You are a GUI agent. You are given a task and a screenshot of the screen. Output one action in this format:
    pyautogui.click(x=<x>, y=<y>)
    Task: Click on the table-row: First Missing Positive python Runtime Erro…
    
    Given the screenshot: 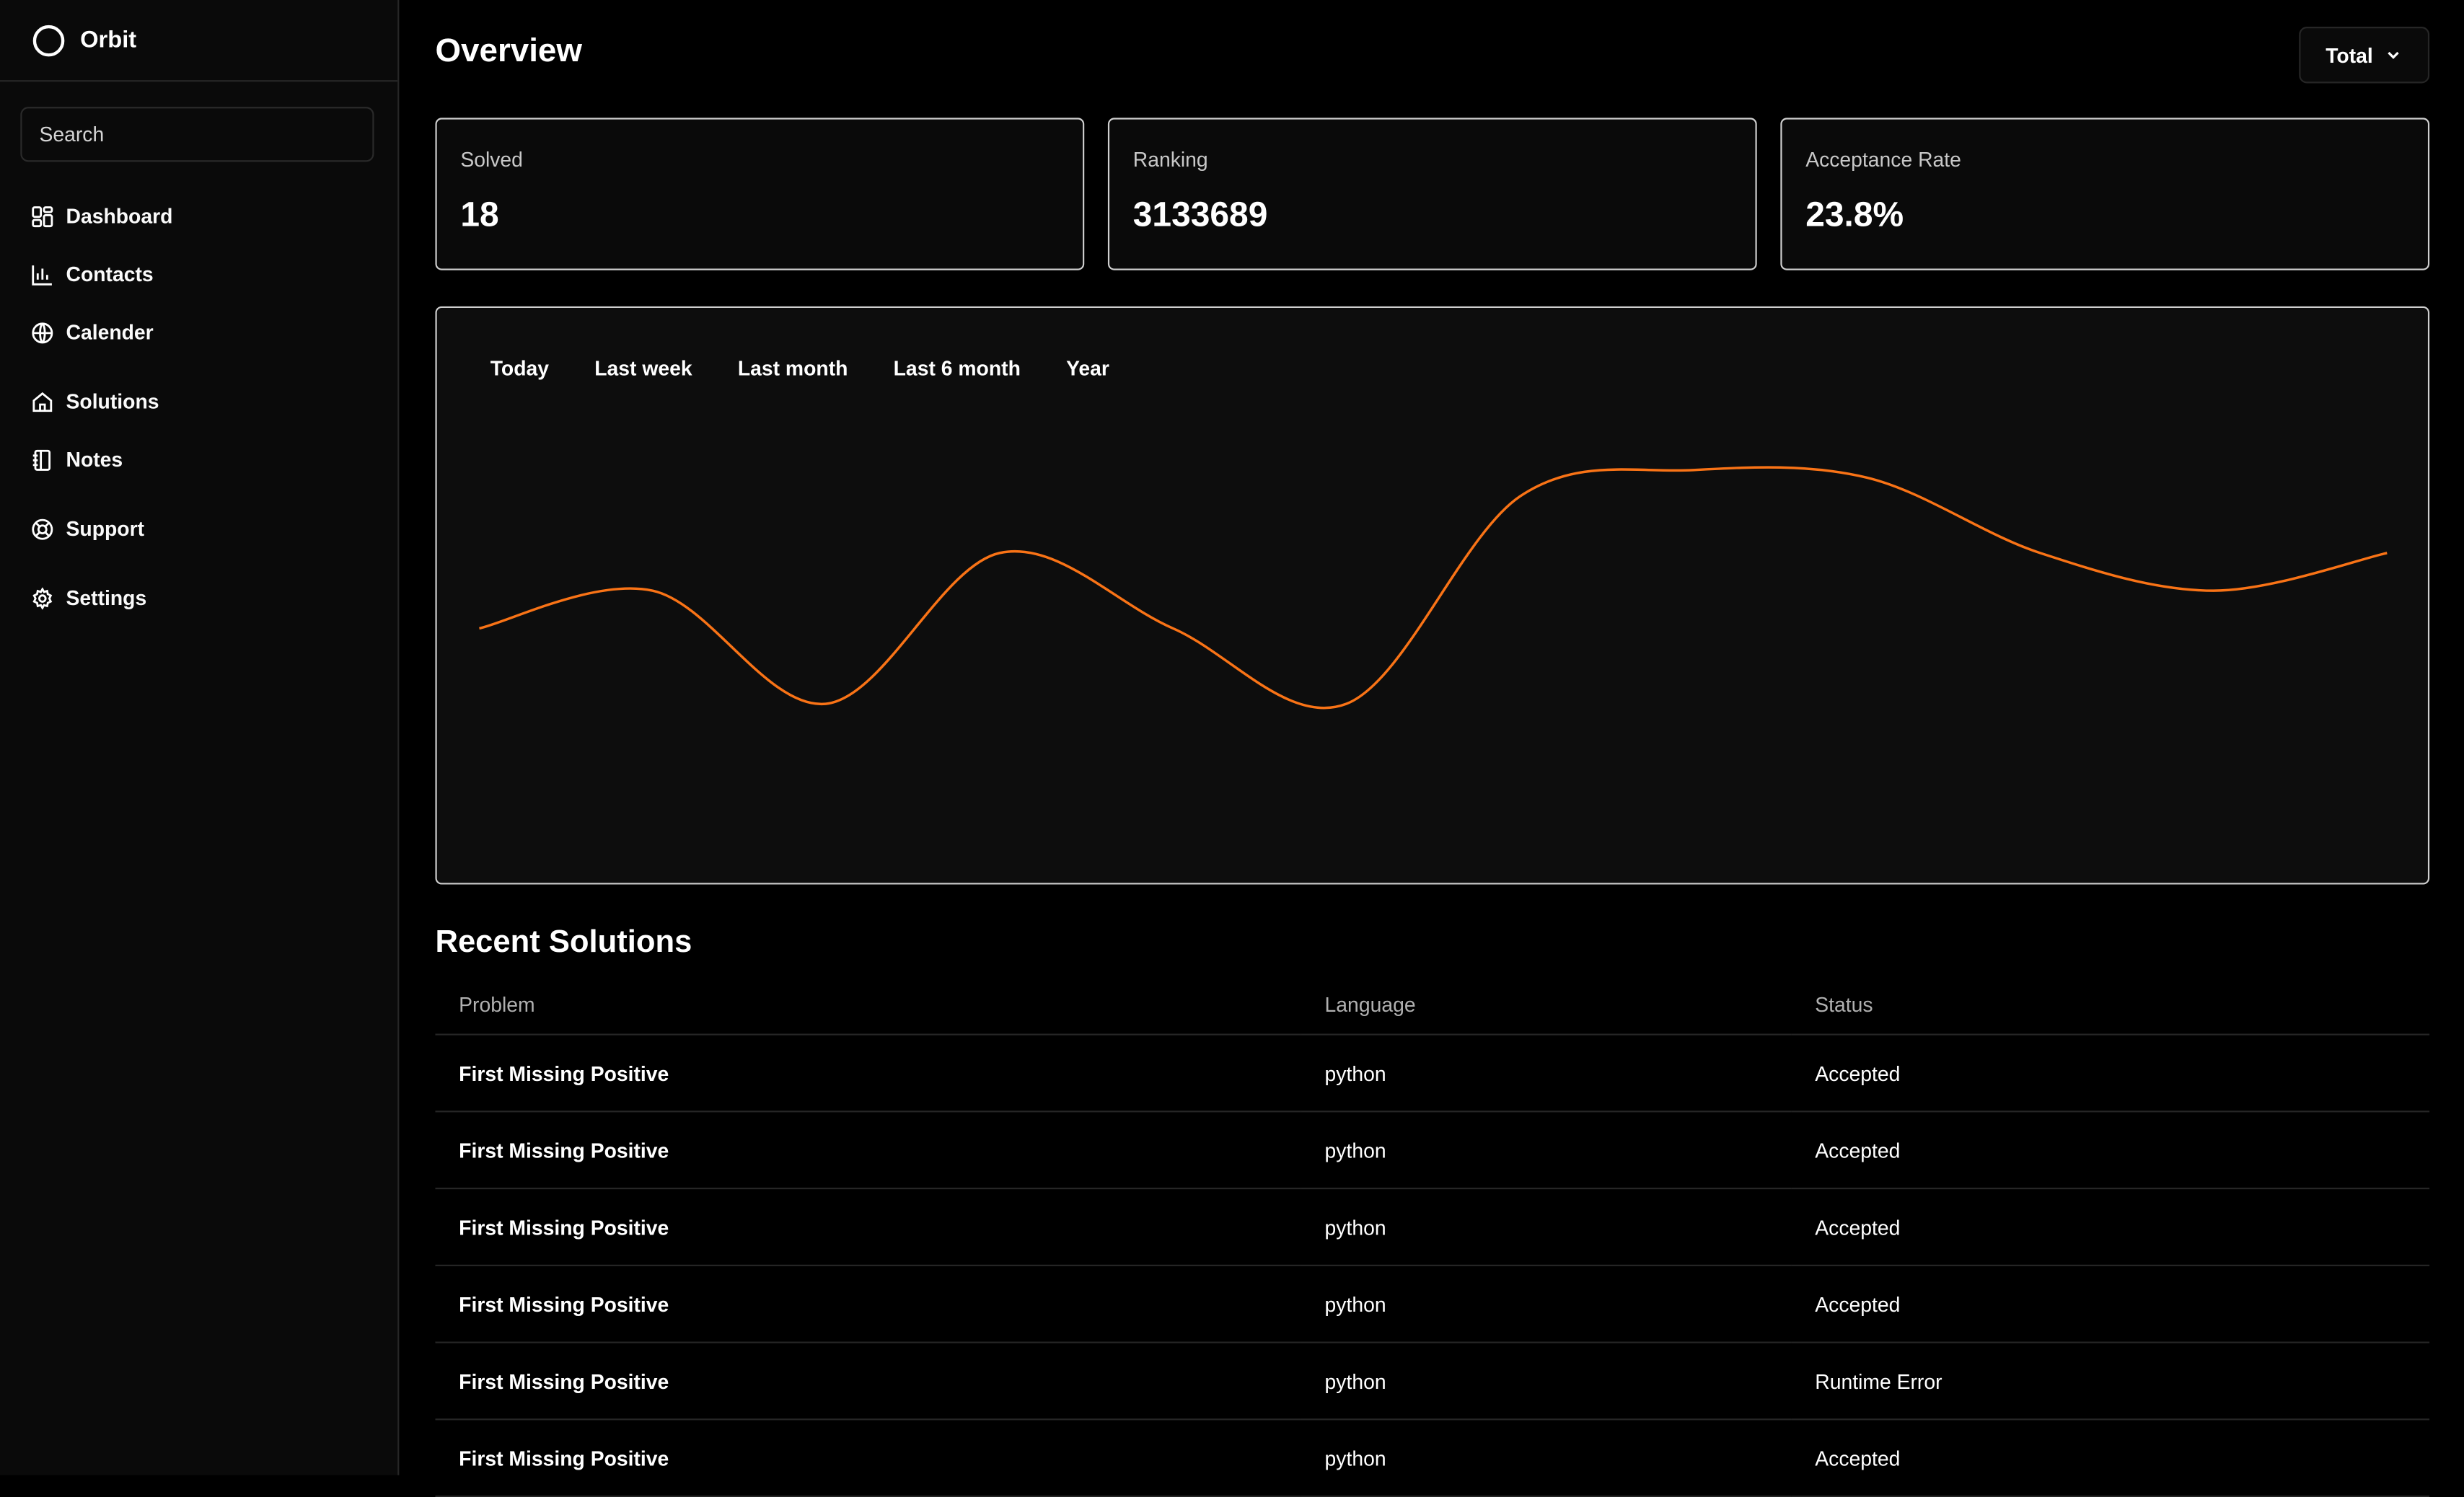 What is the action you would take?
    pyautogui.click(x=1433, y=1381)
    